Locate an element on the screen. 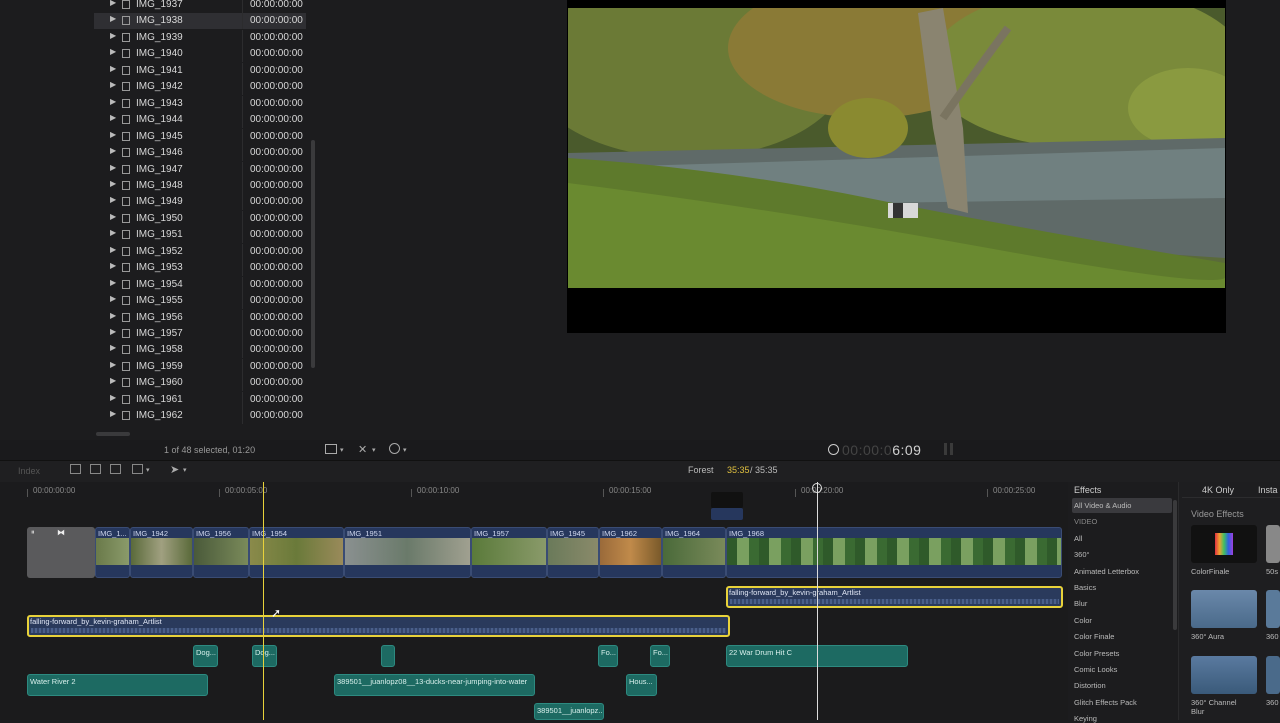 Image resolution: width=1280 pixels, height=723 pixels. browser-row: ▶ IMG_1946 00:00:00:00 is located at coordinates (200, 153).